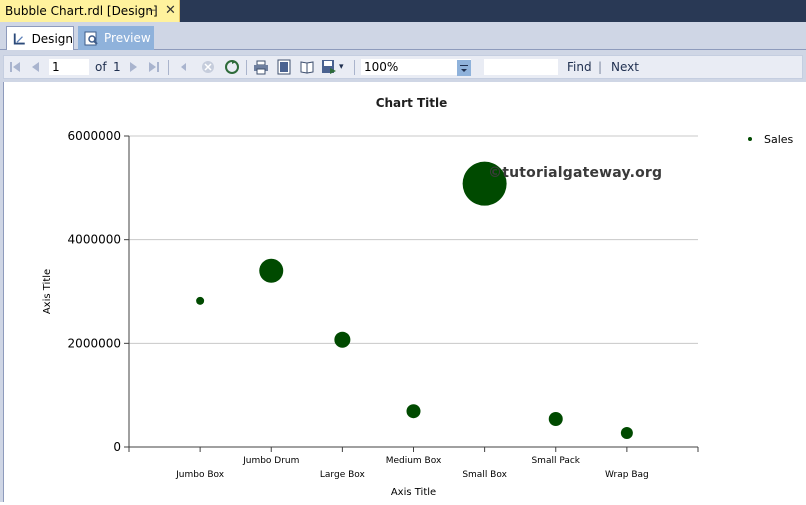 The image size is (806, 505). I want to click on document-tab: Bubble Chart.rdl [Design] ⊣ ✕, so click(90, 11).